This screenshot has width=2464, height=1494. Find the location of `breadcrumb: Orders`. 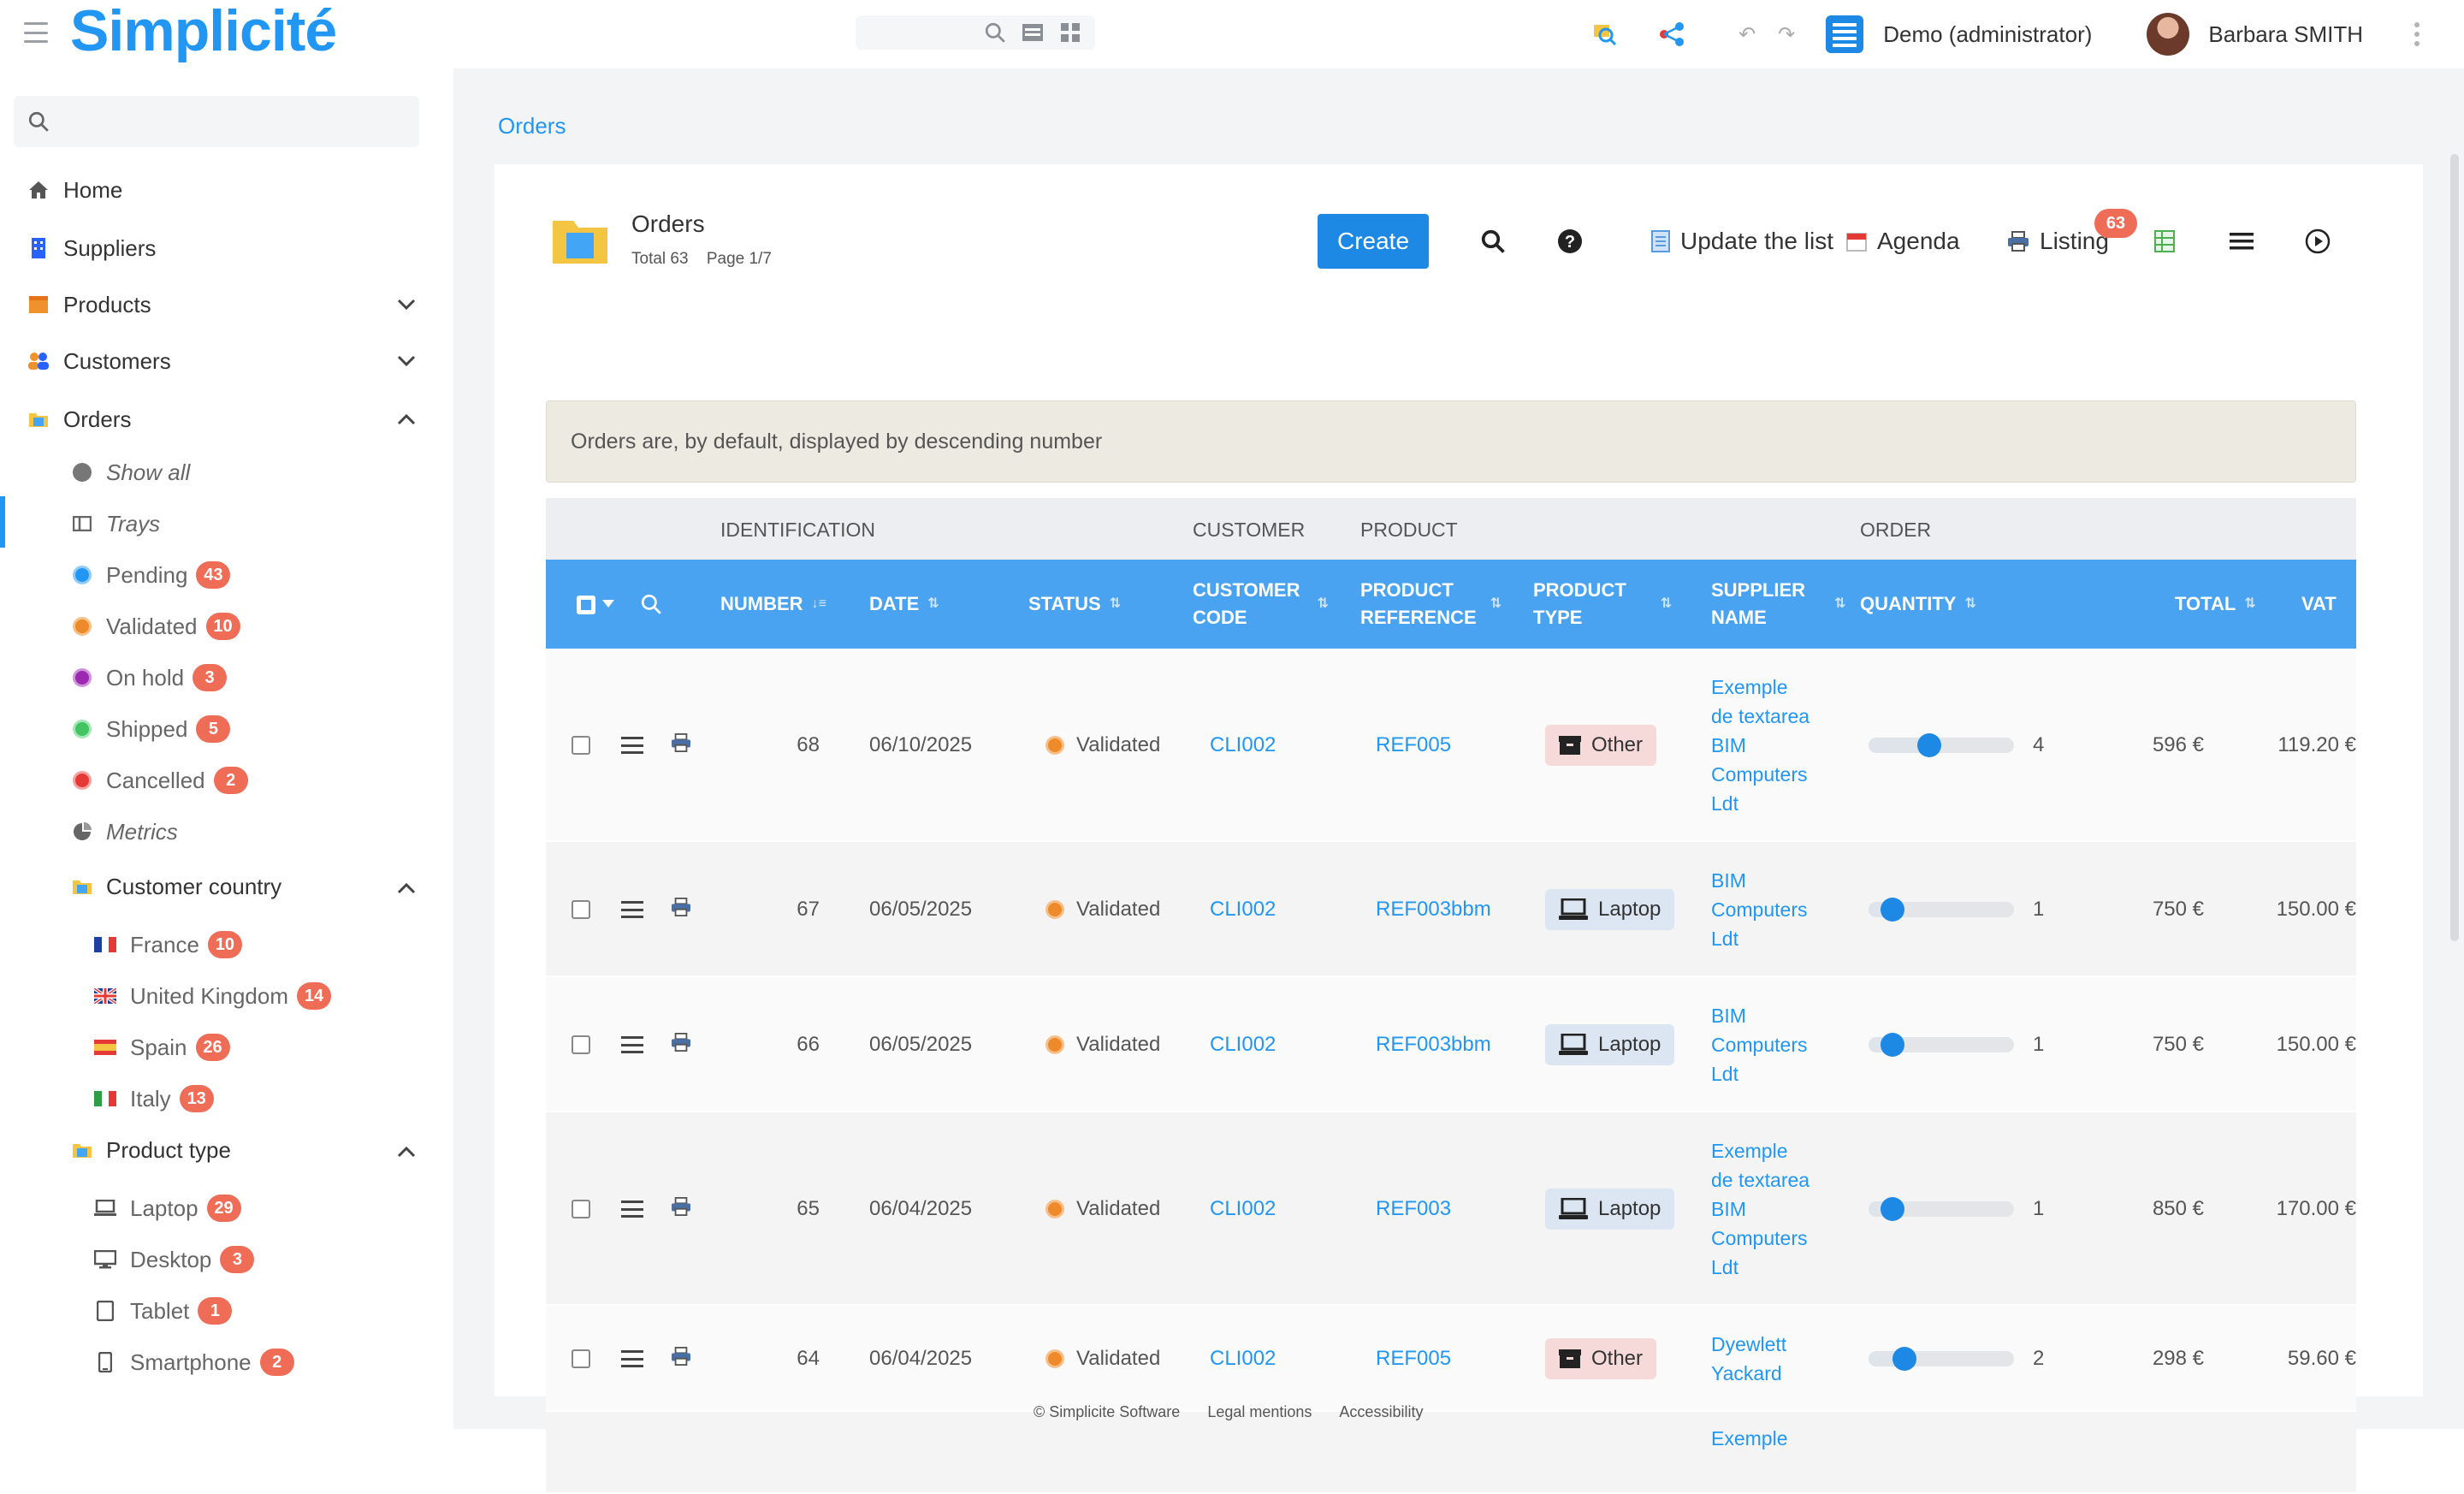

breadcrumb: Orders is located at coordinates (532, 126).